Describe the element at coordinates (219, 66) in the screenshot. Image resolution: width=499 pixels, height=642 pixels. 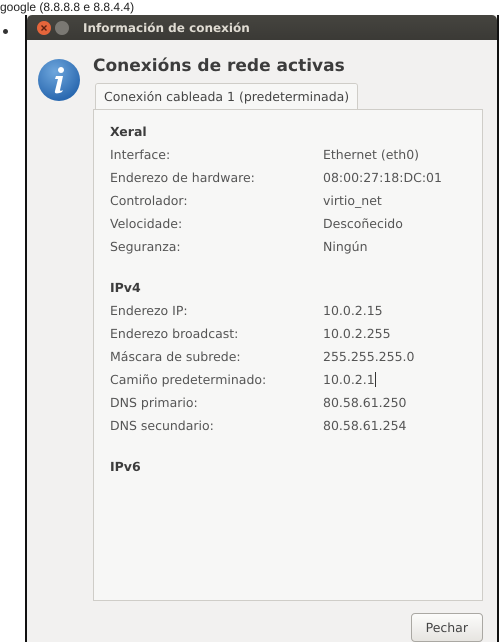
I see `dialog-heading: Conexións de rede activas` at that location.